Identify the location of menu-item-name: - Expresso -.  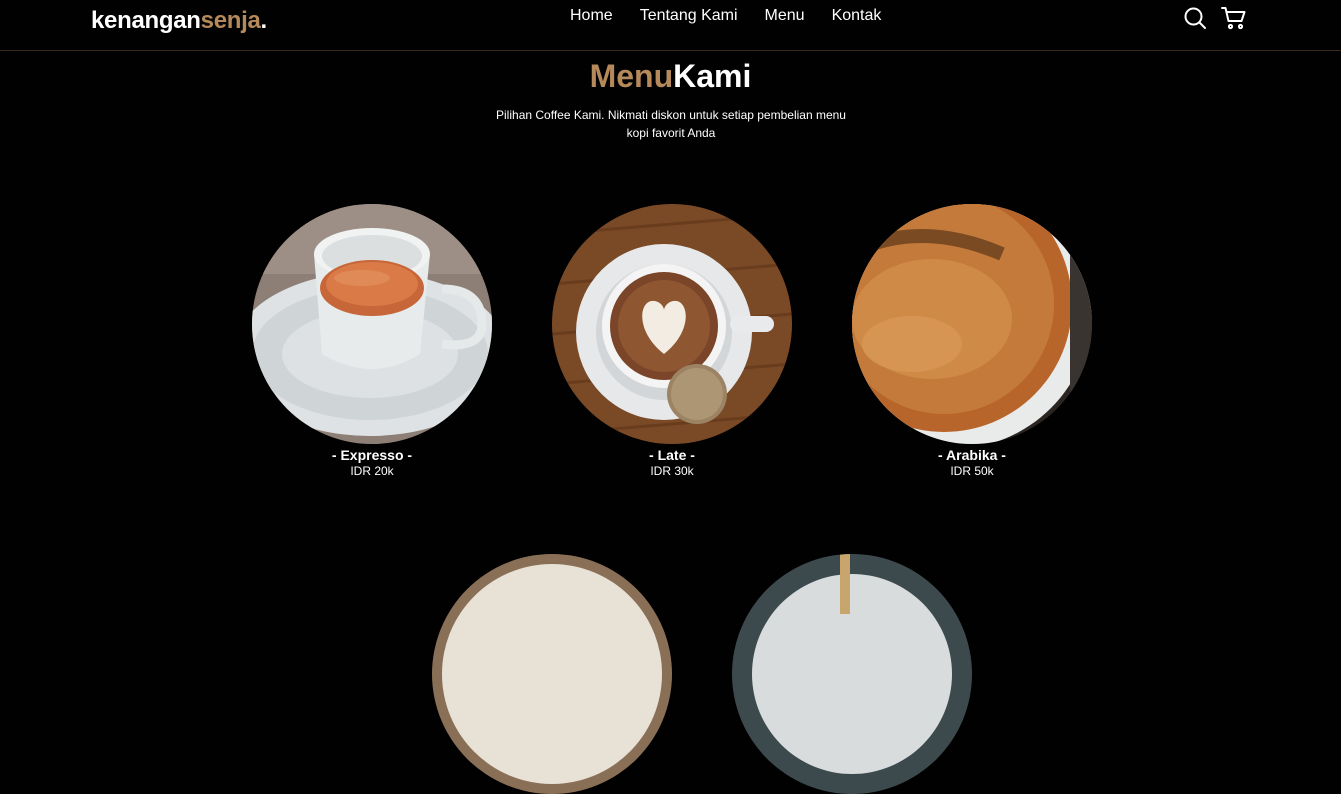
(372, 455).